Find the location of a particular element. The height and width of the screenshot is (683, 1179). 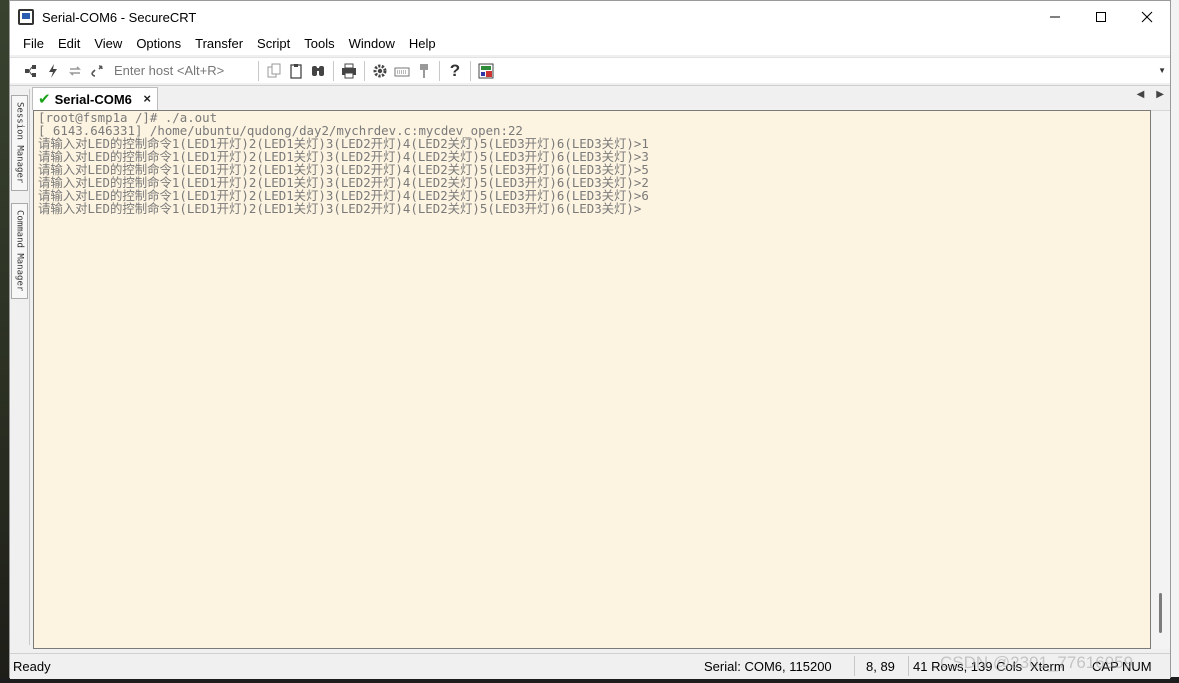

maximize-icon is located at coordinates (1101, 17).